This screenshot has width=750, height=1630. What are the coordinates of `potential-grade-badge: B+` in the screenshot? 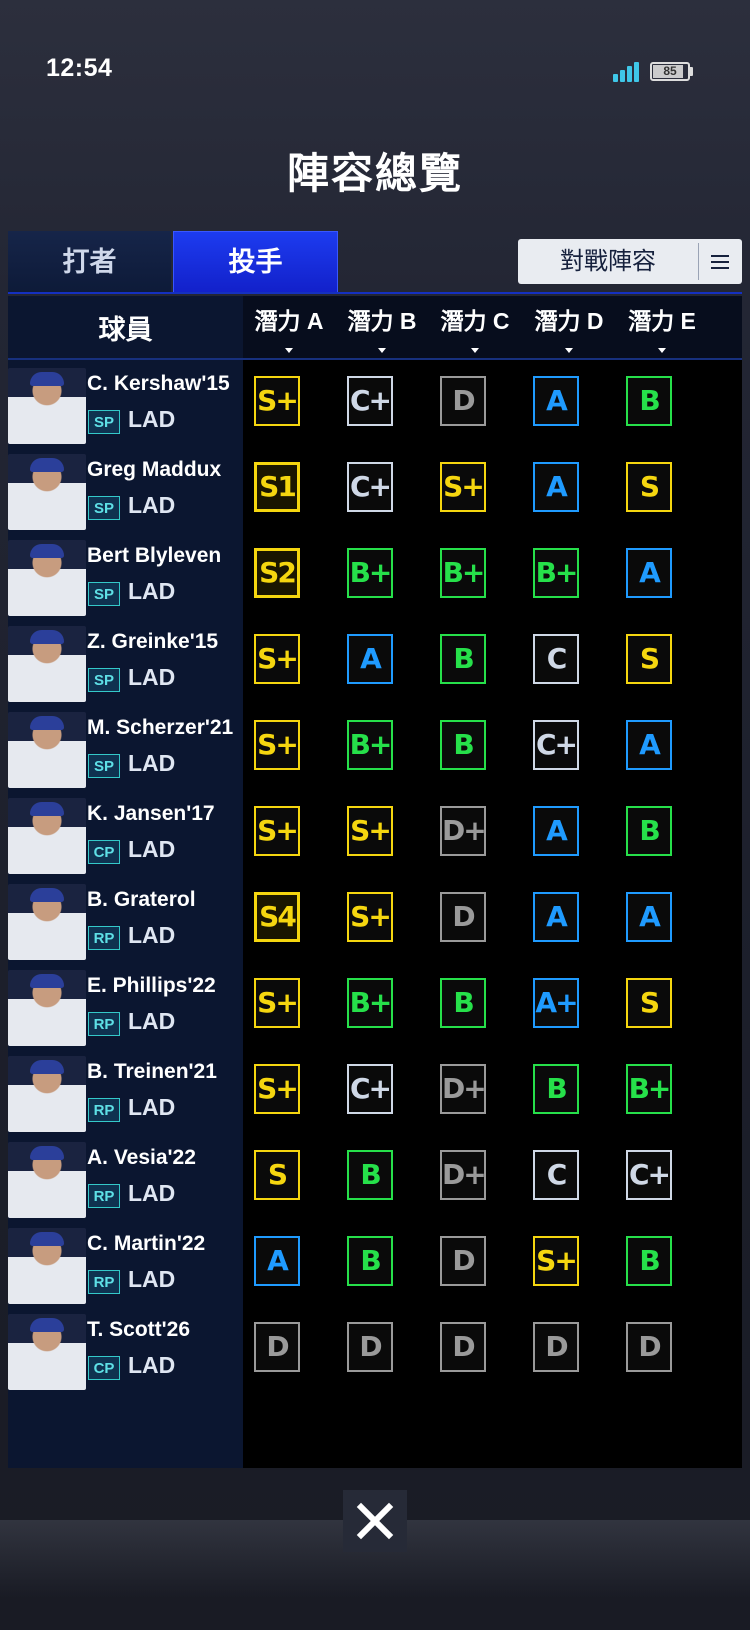 It's located at (370, 1003).